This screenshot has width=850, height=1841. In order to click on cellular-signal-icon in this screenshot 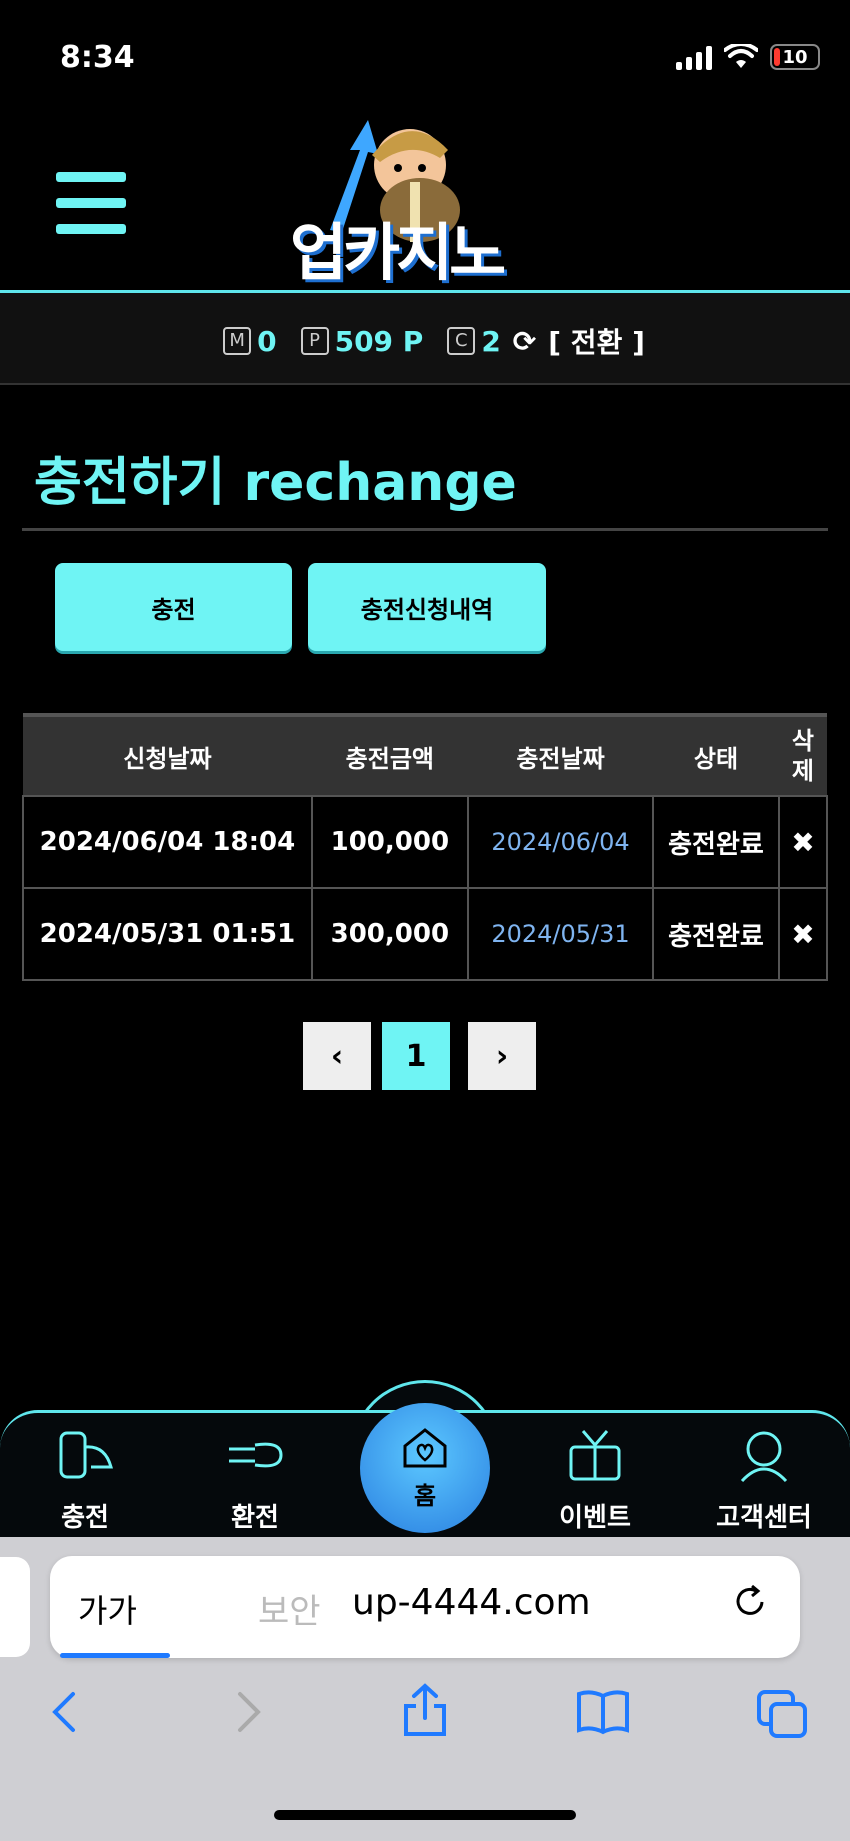, I will do `click(694, 57)`.